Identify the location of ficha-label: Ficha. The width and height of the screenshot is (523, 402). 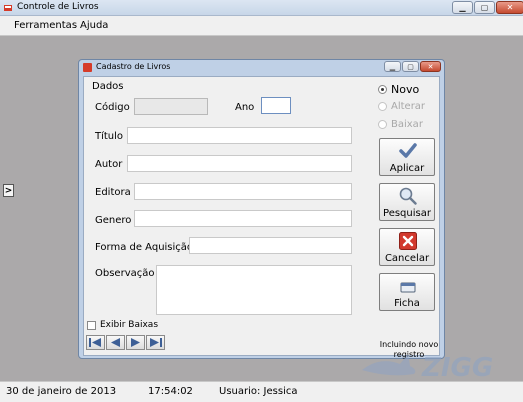
(407, 303).